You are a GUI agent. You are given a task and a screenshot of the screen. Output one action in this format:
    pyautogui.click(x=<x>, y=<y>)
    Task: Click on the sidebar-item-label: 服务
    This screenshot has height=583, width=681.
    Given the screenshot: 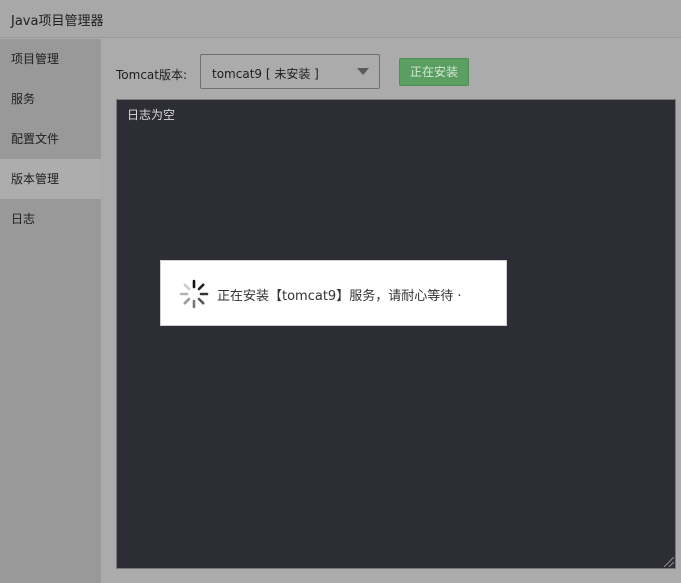 What is the action you would take?
    pyautogui.click(x=23, y=99)
    